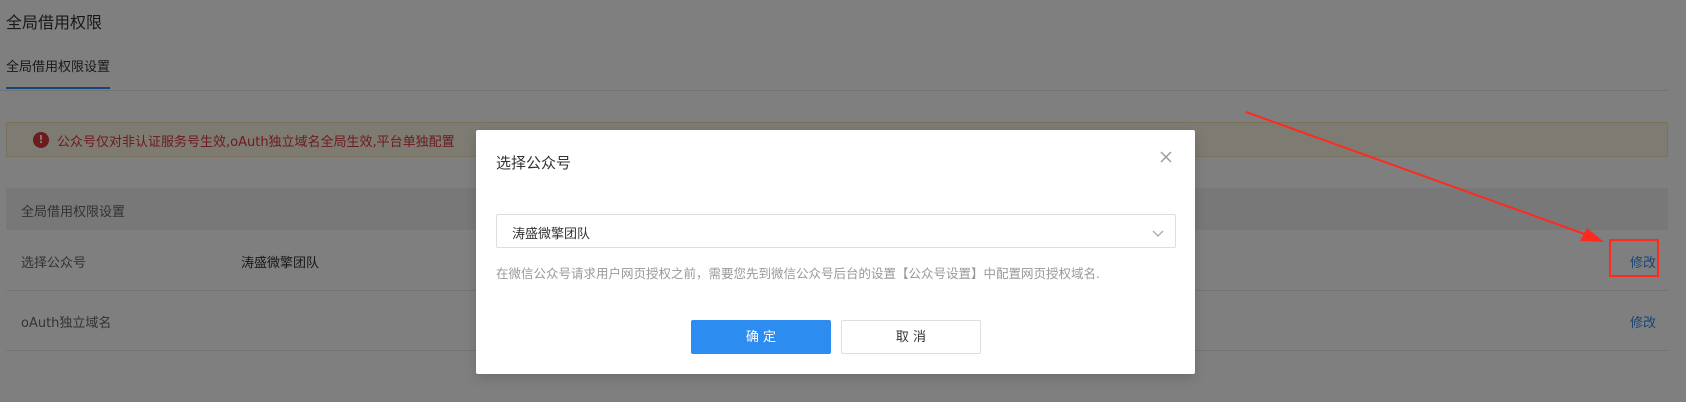  I want to click on cancel-button: 取 消, so click(911, 337).